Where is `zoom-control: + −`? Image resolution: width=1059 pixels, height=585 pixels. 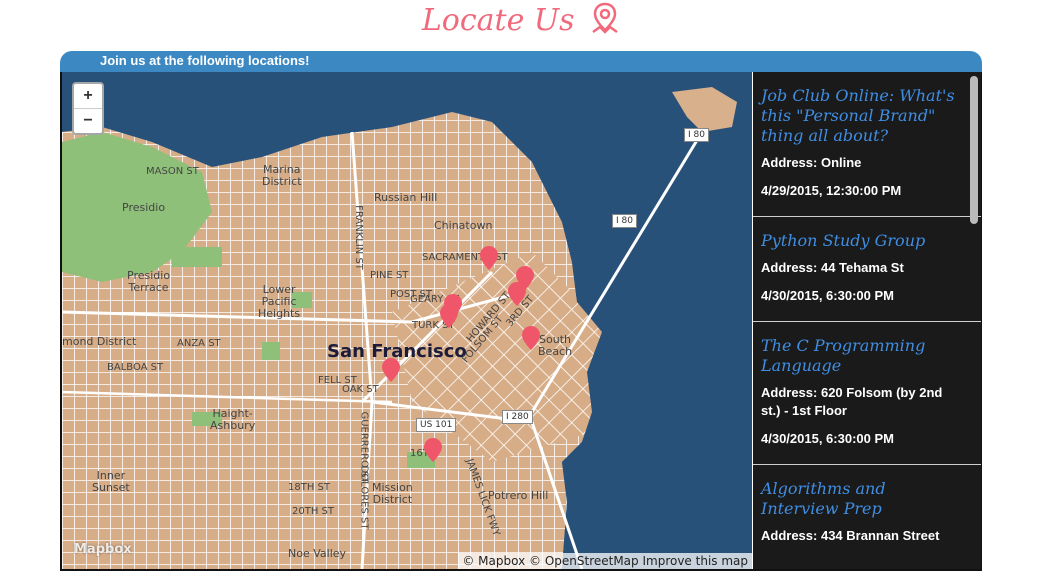 zoom-control: + − is located at coordinates (88, 108).